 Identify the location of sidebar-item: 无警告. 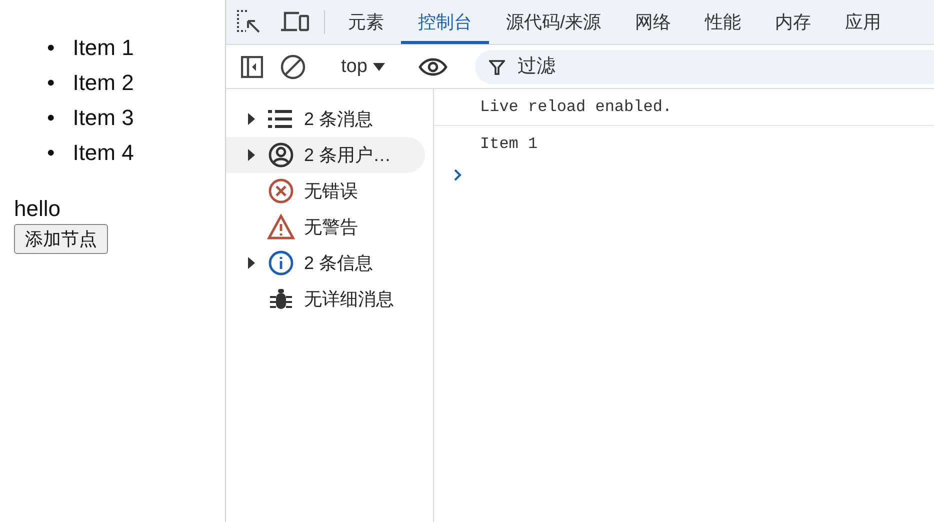
(325, 227).